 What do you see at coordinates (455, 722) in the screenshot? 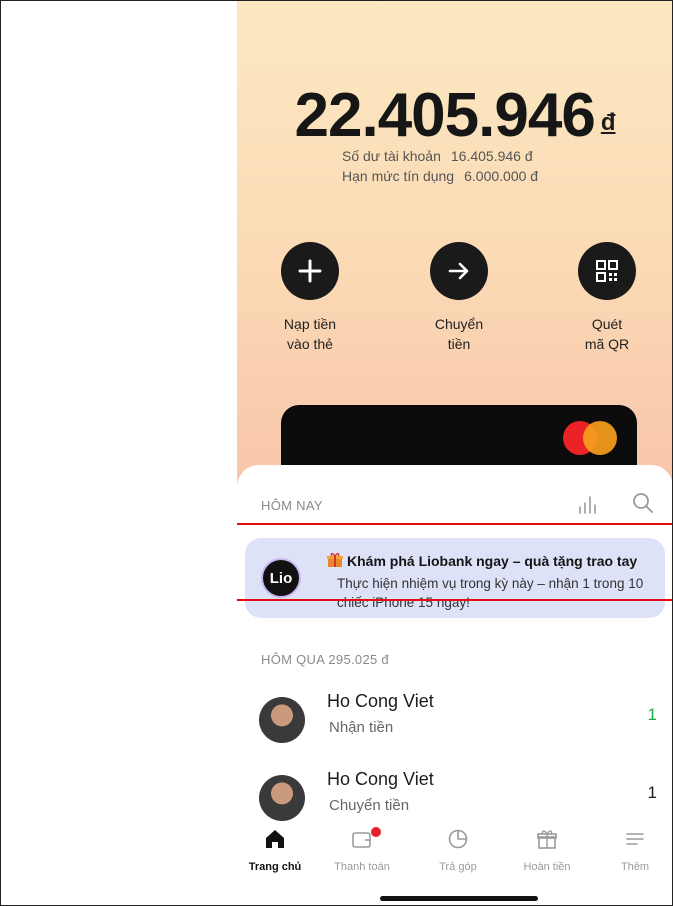
I see `transaction-row: Ho Cong Viet Nhận tiền 1` at bounding box center [455, 722].